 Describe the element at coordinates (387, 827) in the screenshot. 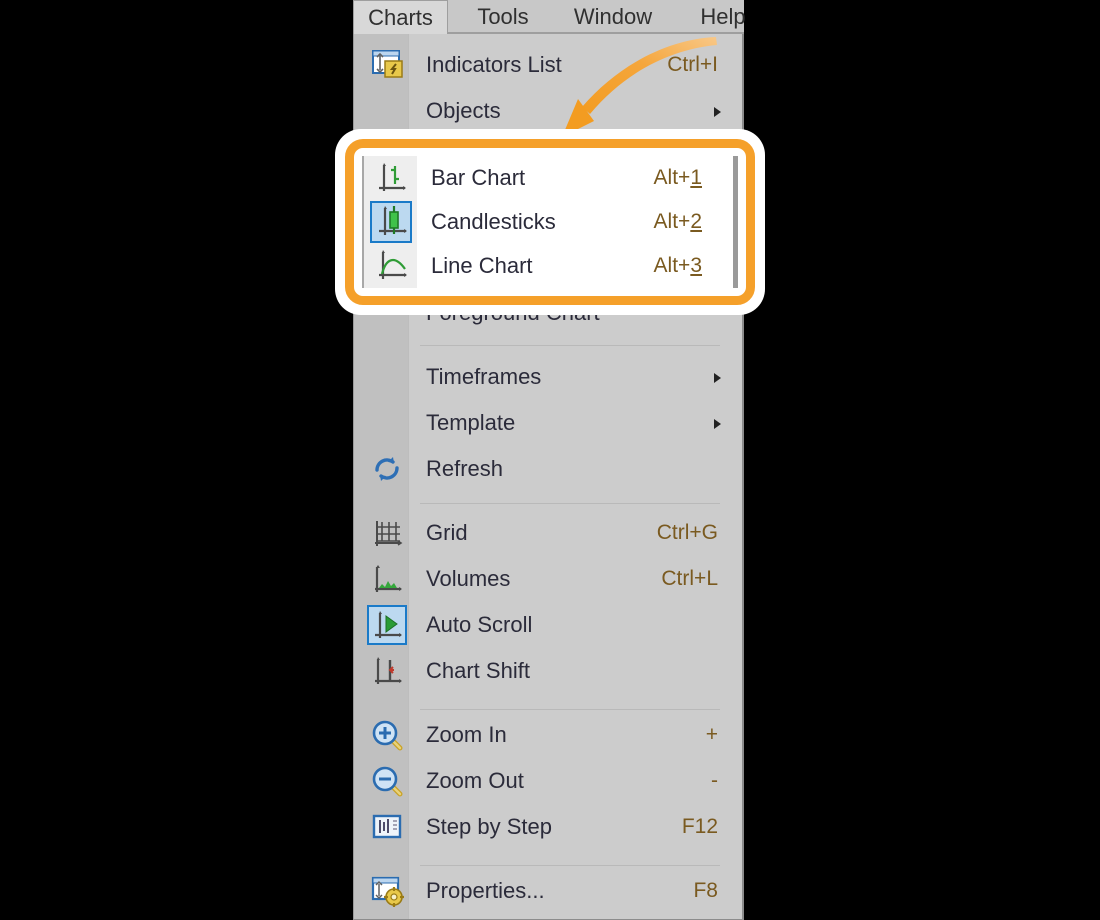

I see `step-by-step-icon` at that location.